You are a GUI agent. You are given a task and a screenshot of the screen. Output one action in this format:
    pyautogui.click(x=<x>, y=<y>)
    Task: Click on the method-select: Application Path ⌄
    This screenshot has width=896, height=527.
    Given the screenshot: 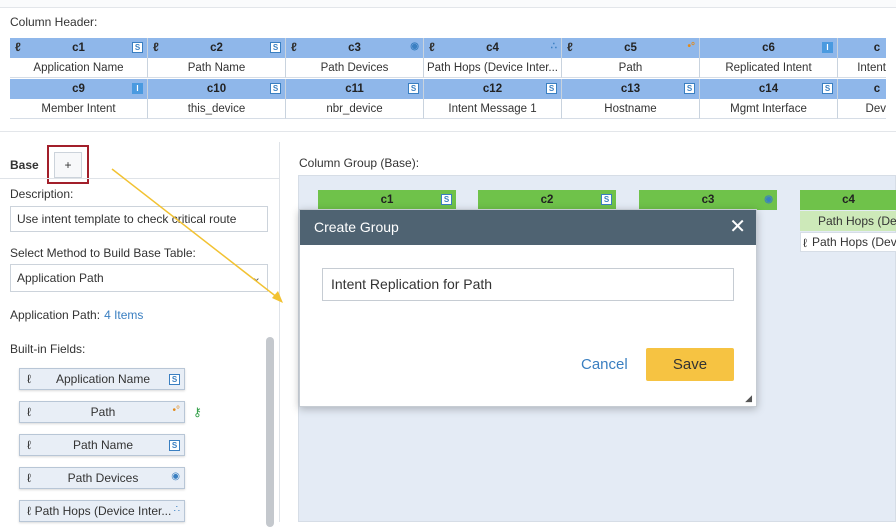 What is the action you would take?
    pyautogui.click(x=139, y=278)
    